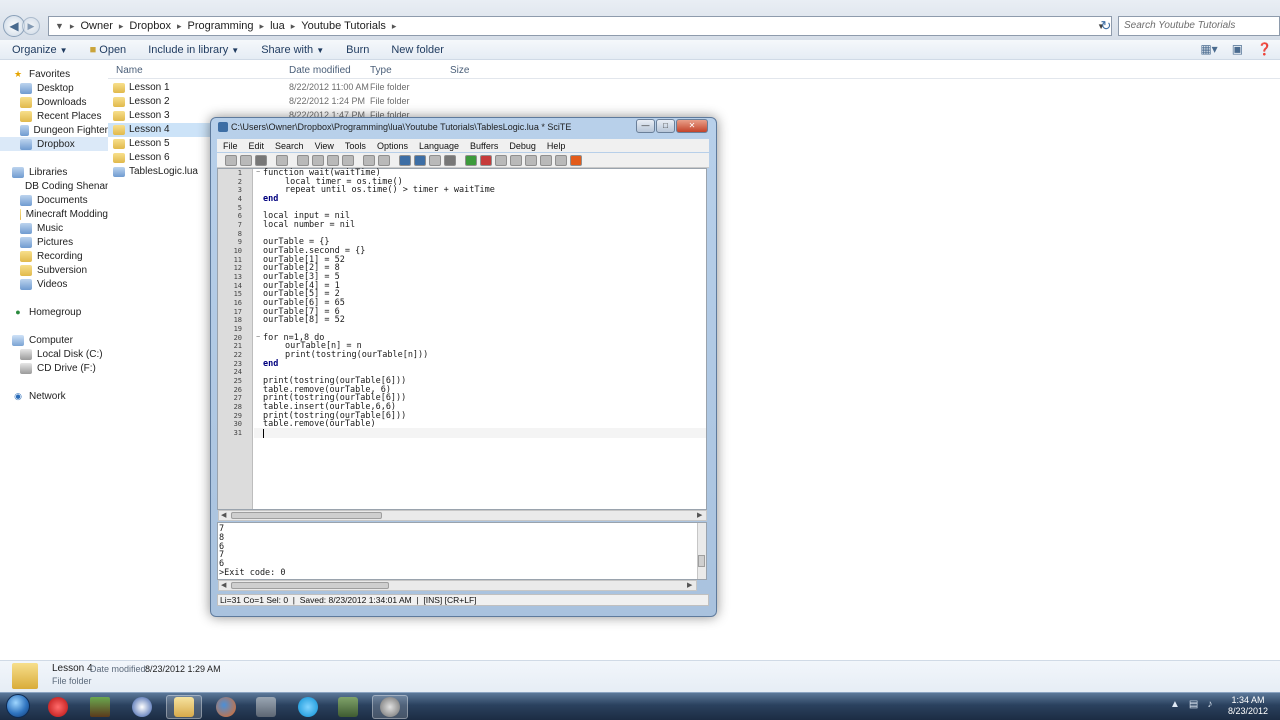 The image size is (1280, 720). What do you see at coordinates (54, 172) in the screenshot?
I see `nav-libraries: Libraries` at bounding box center [54, 172].